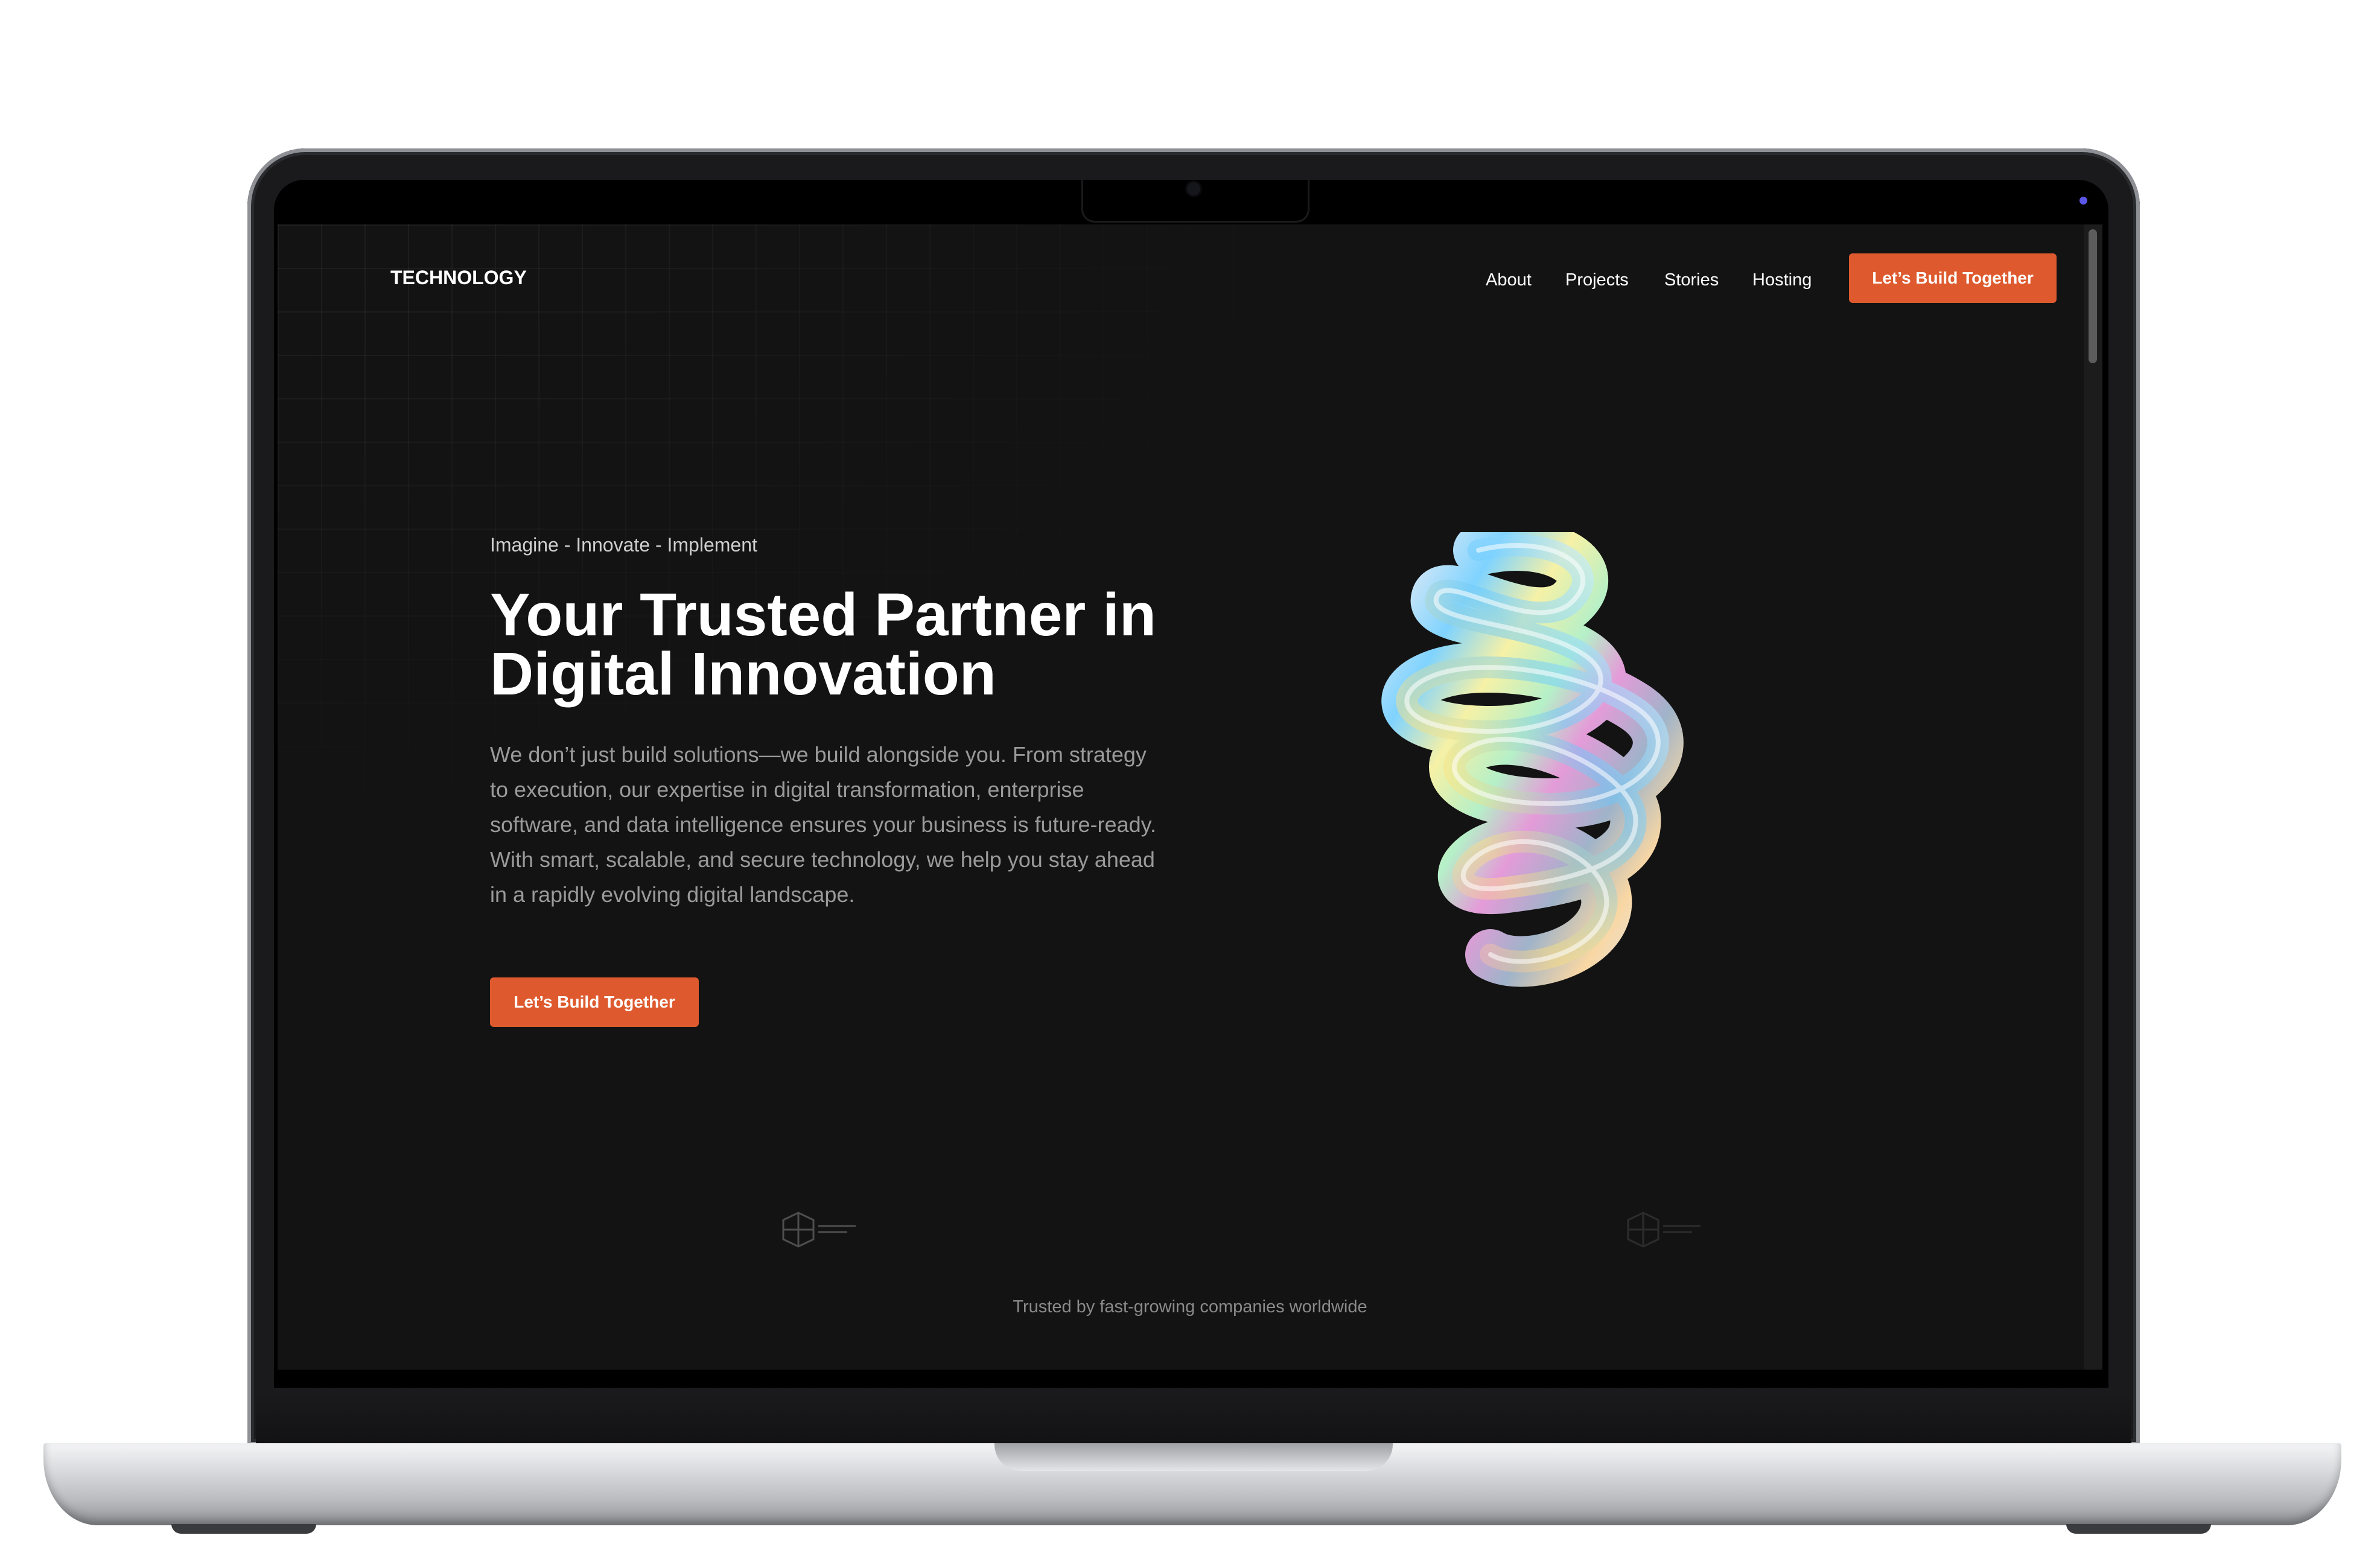 The image size is (2380, 1547). I want to click on hero-headline-line-2: Digital Innovation, so click(743, 674).